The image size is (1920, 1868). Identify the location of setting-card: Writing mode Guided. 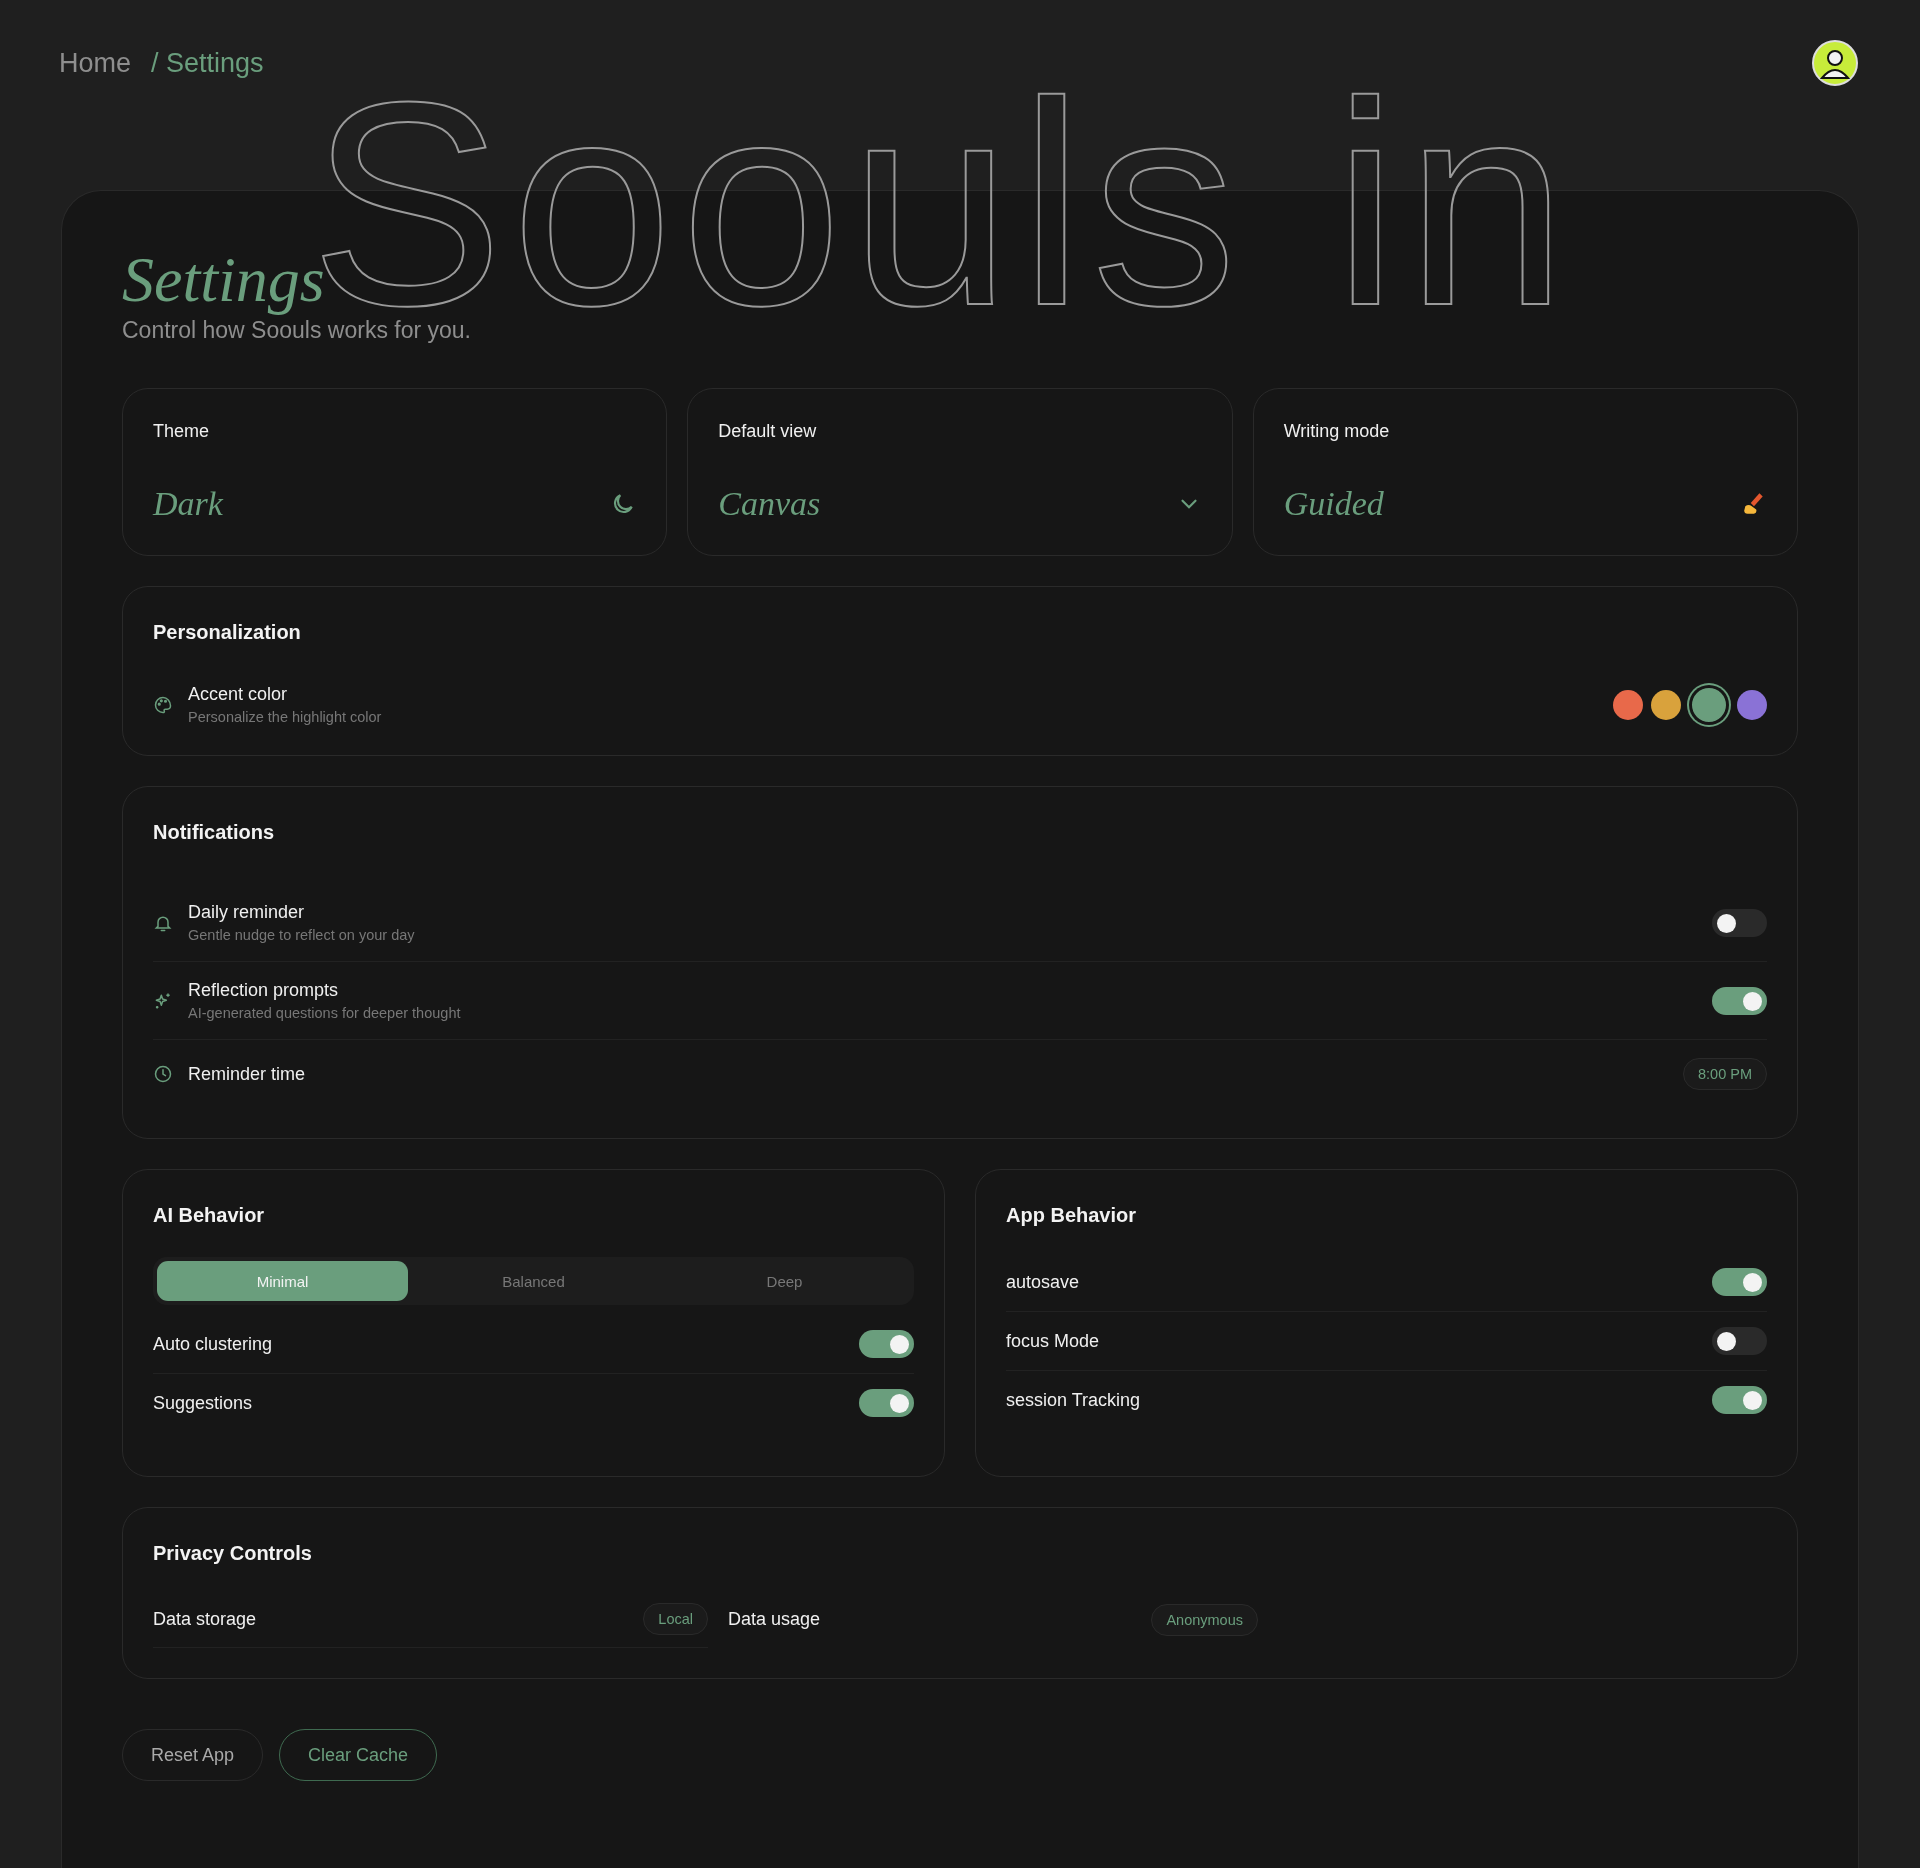
(1525, 472).